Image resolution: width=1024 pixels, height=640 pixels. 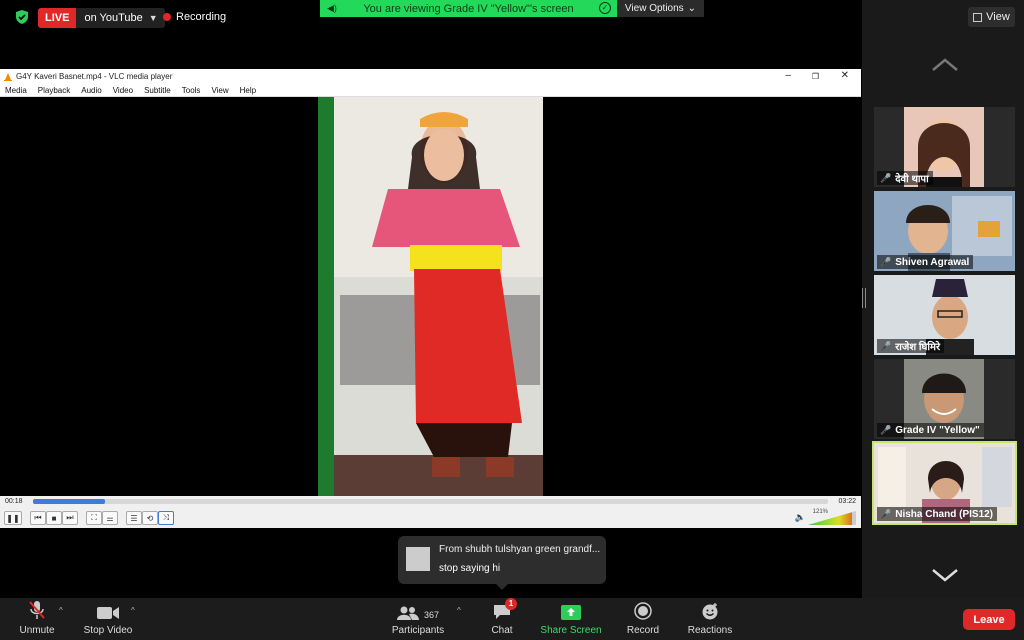 What do you see at coordinates (110, 518) in the screenshot?
I see `extended-settings-button: ⚌` at bounding box center [110, 518].